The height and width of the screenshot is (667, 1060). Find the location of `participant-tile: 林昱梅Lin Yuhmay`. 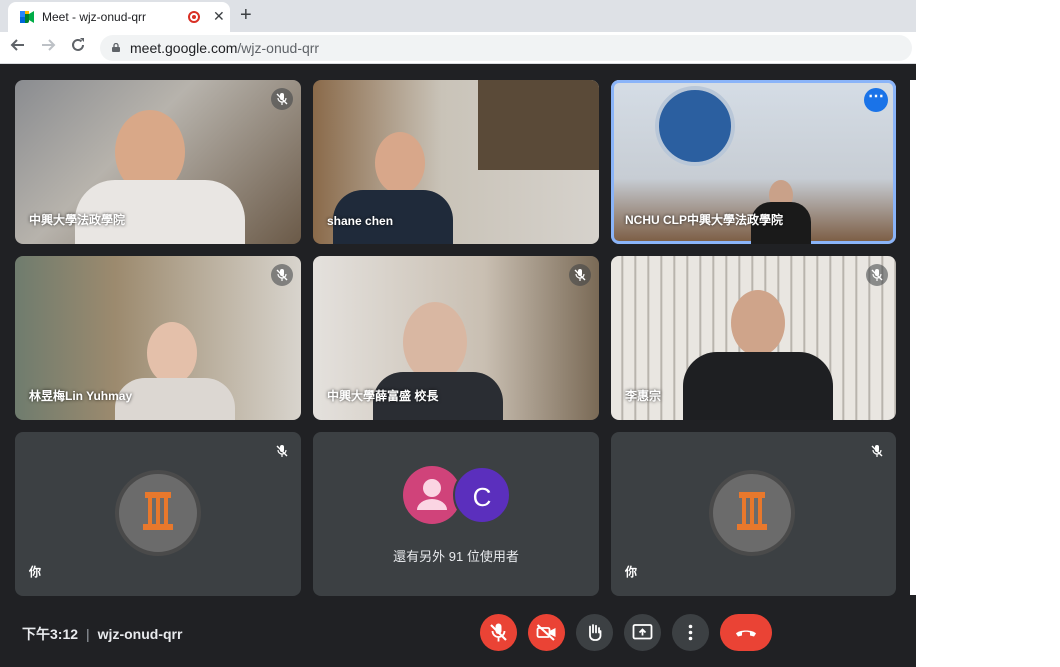

participant-tile: 林昱梅Lin Yuhmay is located at coordinates (158, 338).